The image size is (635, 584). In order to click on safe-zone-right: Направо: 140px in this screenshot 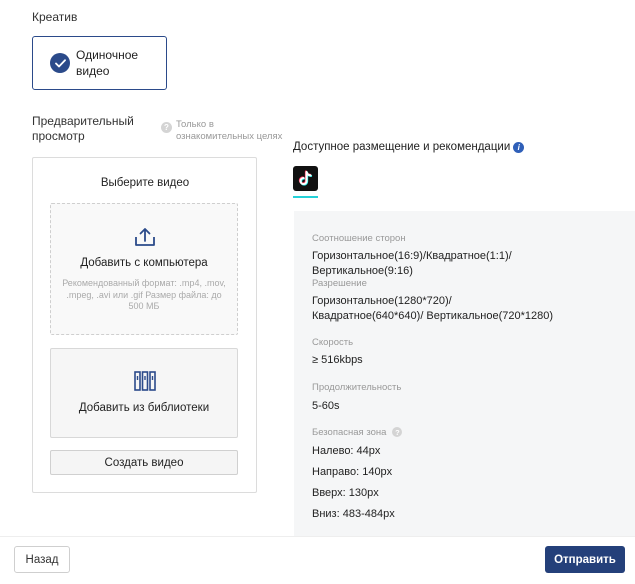, I will do `click(352, 472)`.